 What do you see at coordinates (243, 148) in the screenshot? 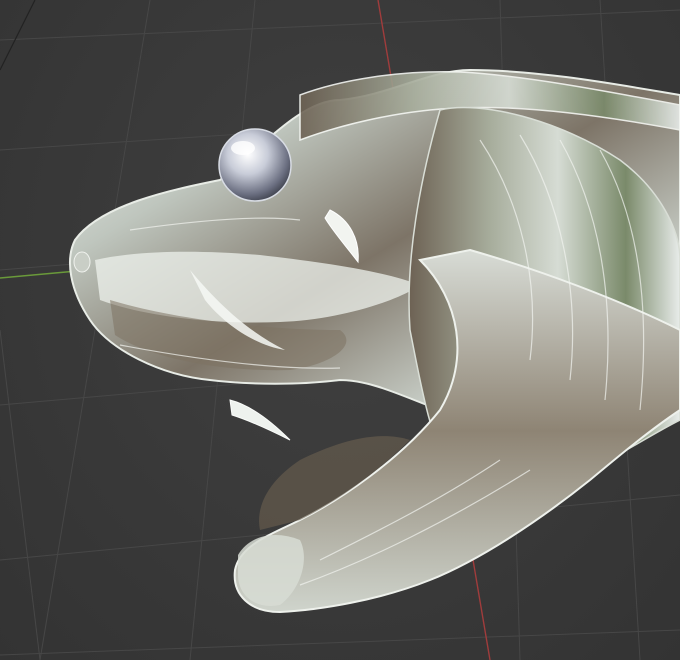
I see `eye-glint` at bounding box center [243, 148].